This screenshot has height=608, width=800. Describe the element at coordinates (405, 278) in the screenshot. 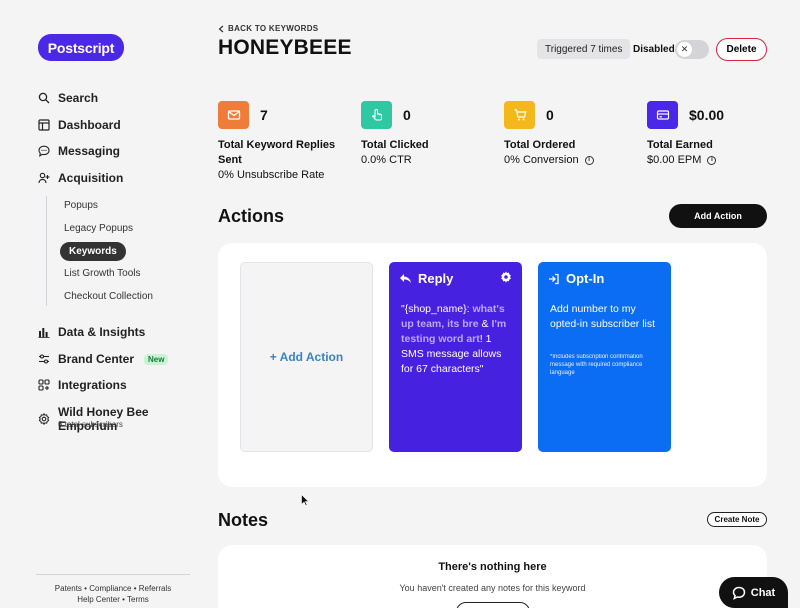

I see `reply-arrow-icon` at that location.